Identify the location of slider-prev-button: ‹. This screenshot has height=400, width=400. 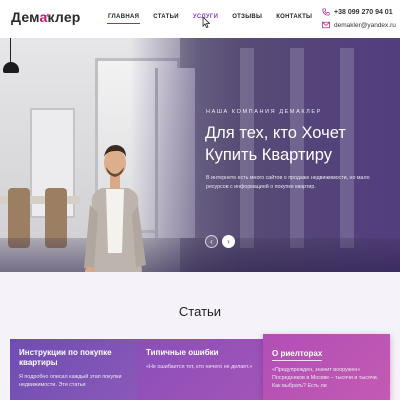
(211, 241).